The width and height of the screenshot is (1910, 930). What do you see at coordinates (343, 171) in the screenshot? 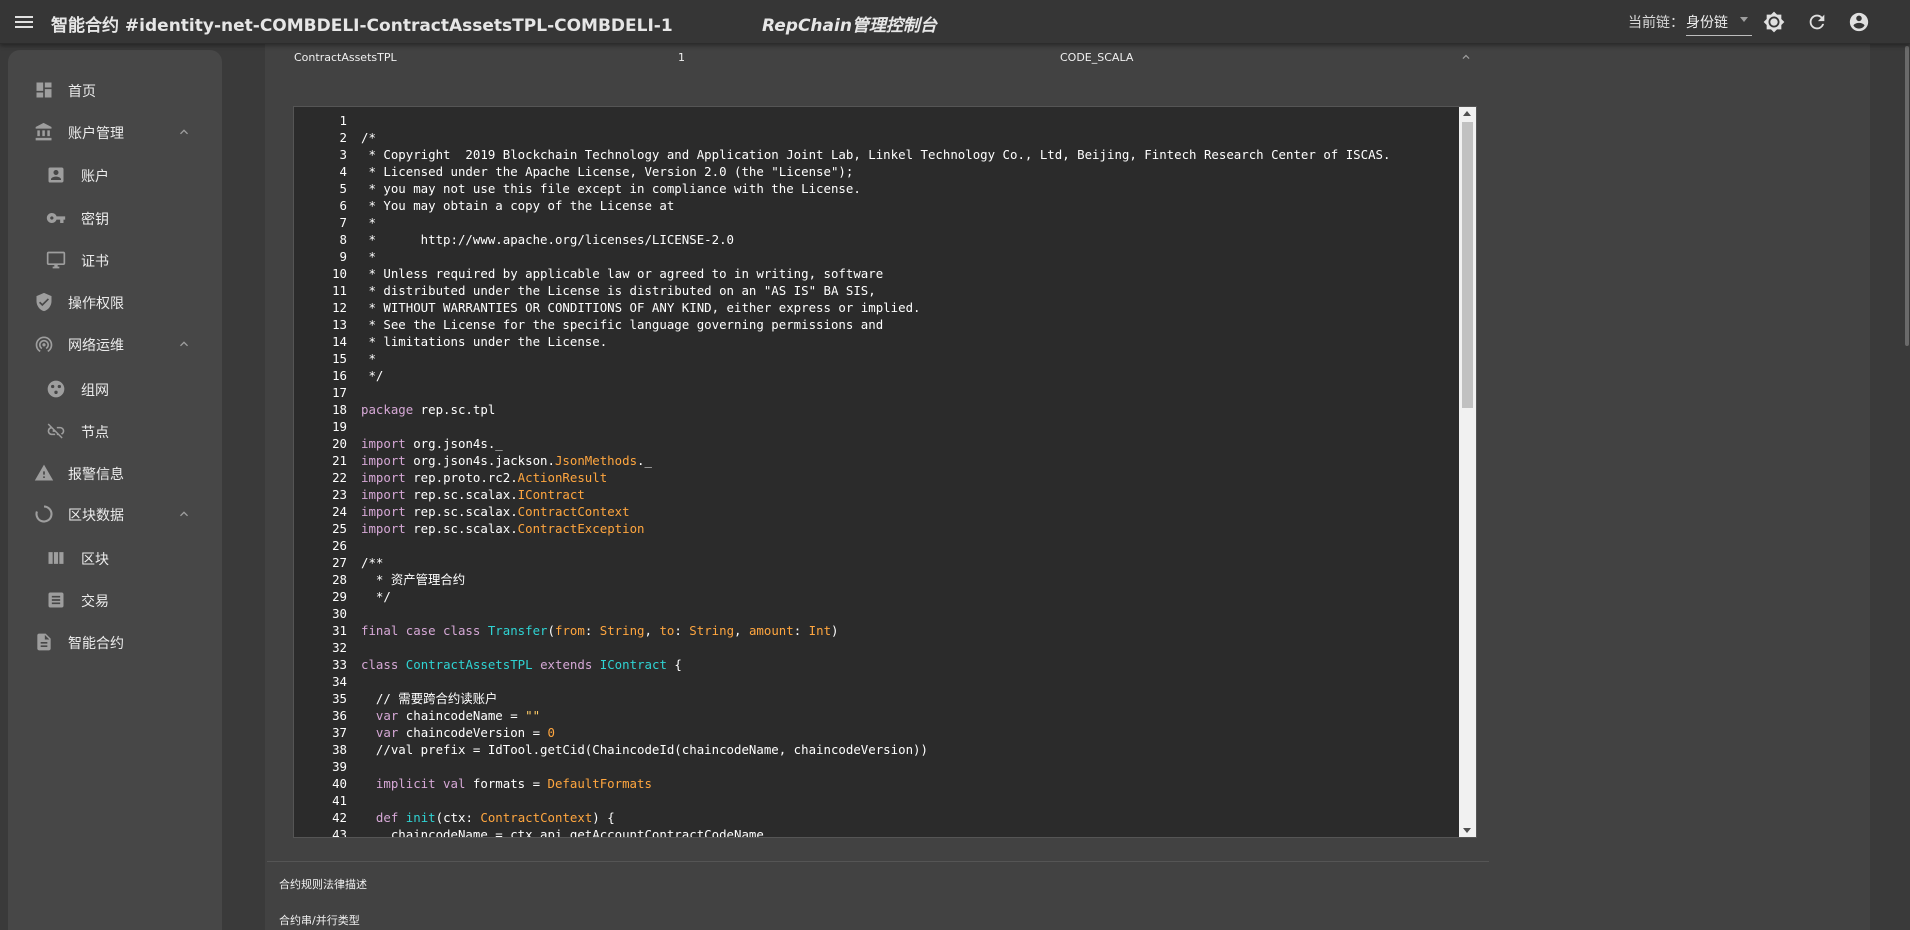
I see `line-number: 4` at bounding box center [343, 171].